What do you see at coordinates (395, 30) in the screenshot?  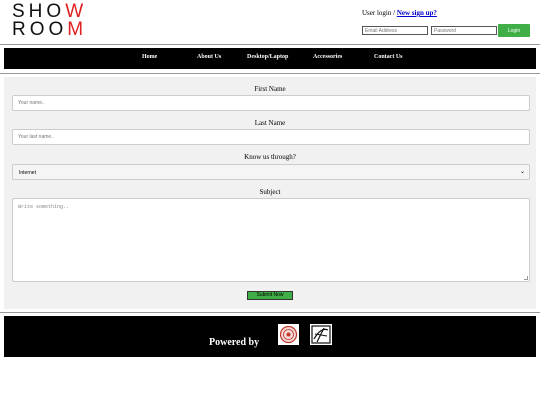 I see `email-field` at bounding box center [395, 30].